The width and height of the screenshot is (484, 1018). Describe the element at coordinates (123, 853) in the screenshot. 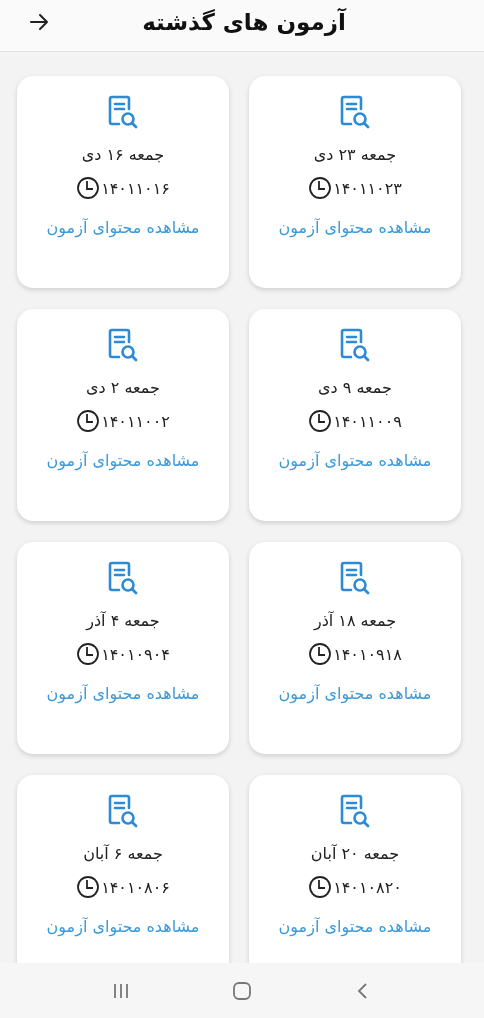

I see `exam-title: جمعه ۶ آبان` at that location.